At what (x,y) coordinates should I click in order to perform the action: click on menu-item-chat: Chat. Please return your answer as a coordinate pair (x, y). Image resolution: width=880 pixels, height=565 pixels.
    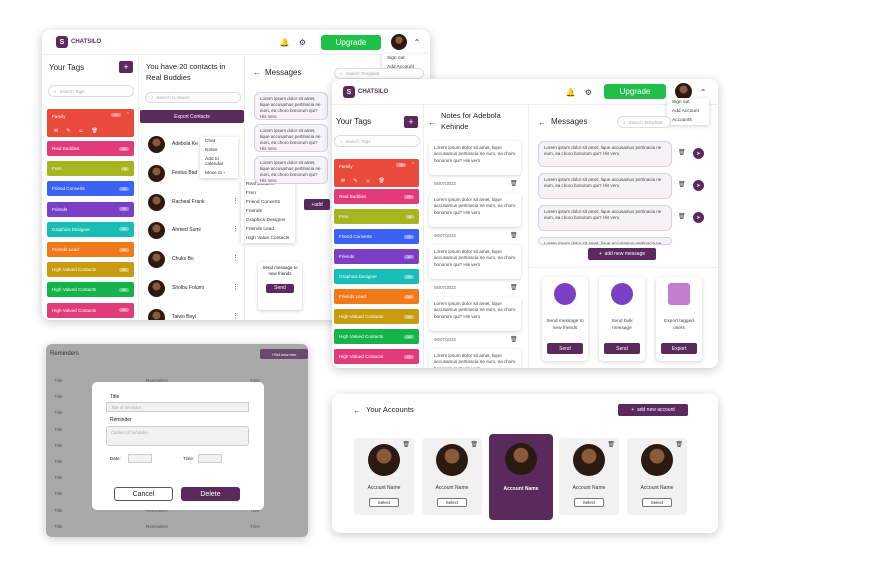
    Looking at the image, I should click on (219, 141).